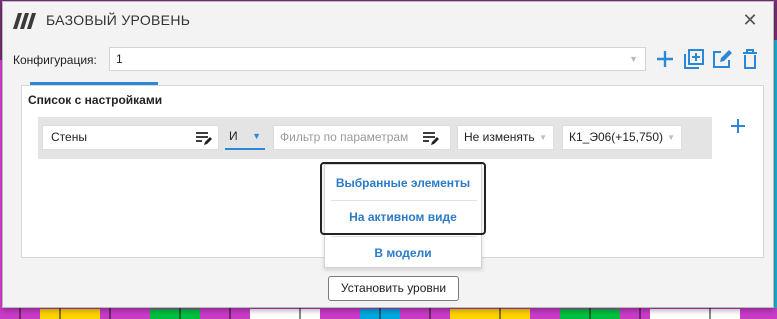  I want to click on category-value: Стены, so click(69, 137).